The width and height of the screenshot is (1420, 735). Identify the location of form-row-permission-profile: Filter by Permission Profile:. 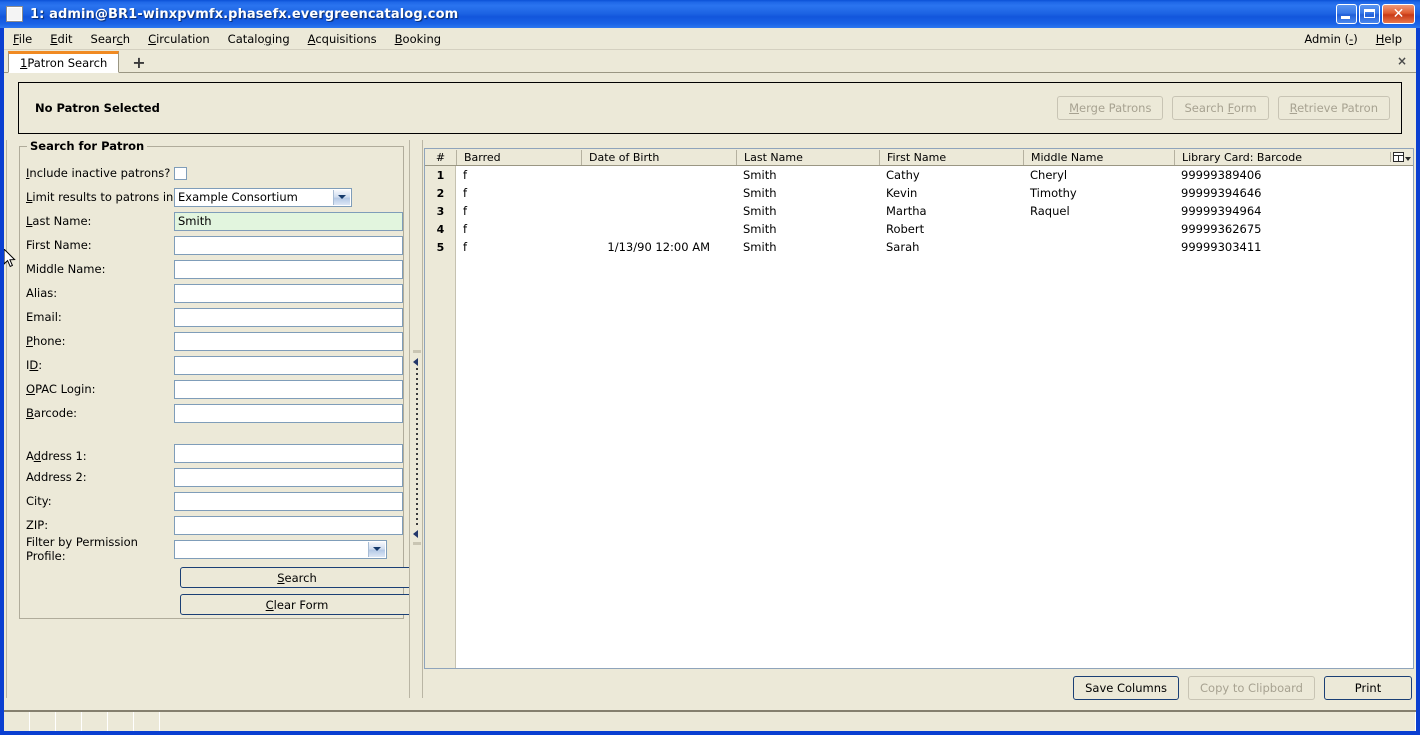
(211, 549).